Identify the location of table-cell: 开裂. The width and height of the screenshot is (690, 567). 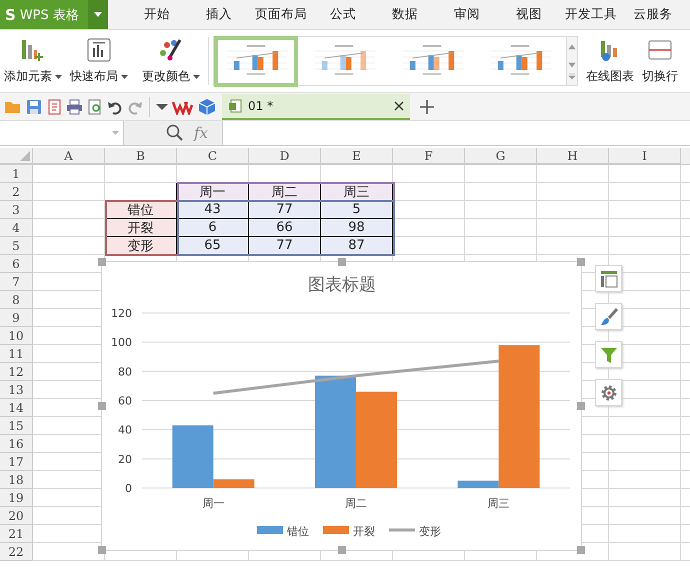
(141, 228).